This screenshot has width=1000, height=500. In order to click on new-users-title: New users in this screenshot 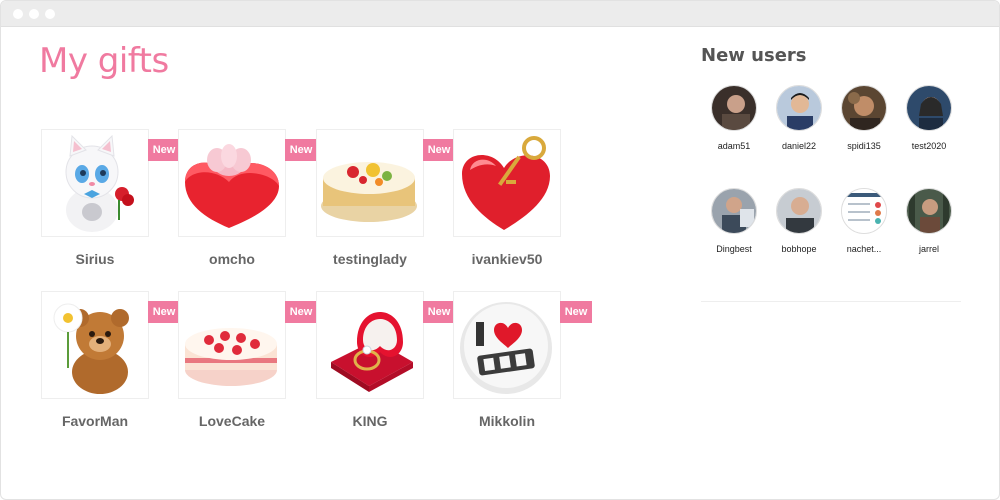, I will do `click(754, 55)`.